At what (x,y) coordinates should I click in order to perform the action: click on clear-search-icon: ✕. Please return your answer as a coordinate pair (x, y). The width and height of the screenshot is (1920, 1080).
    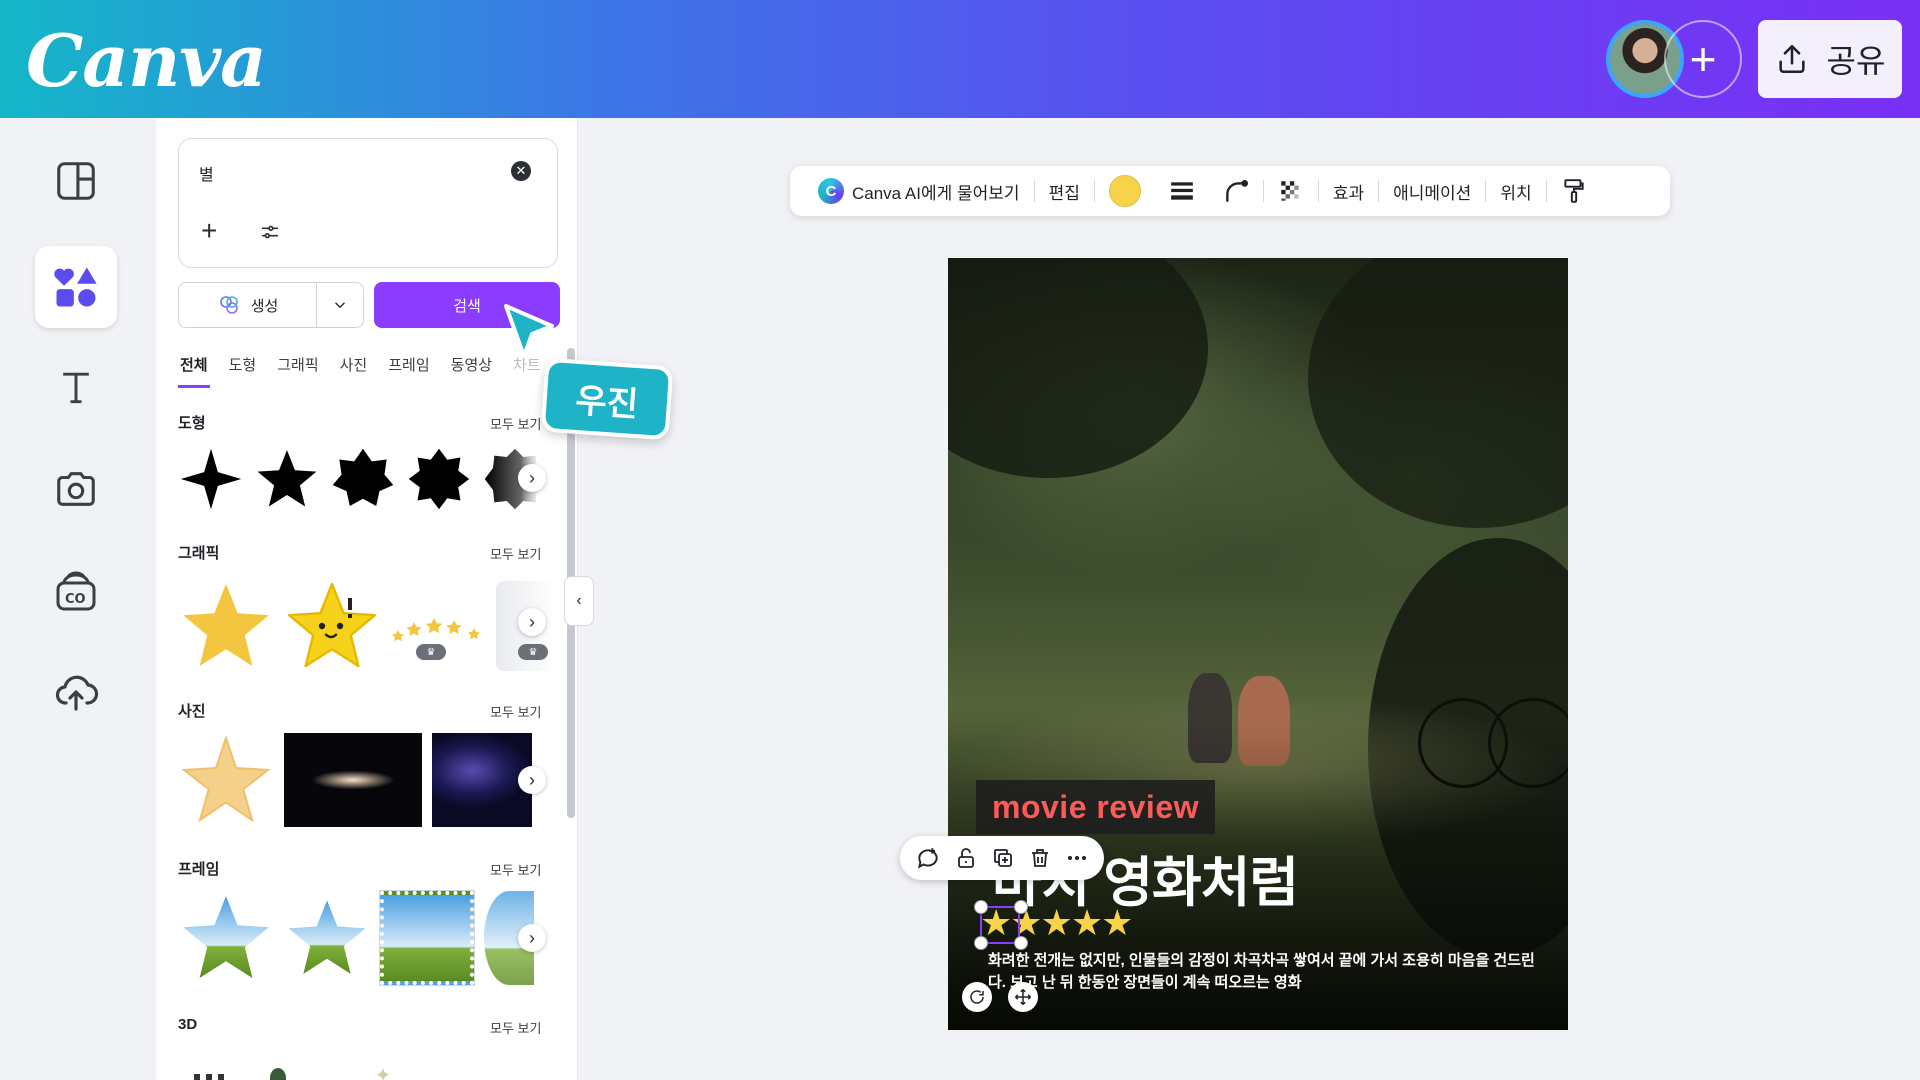
    Looking at the image, I should click on (521, 171).